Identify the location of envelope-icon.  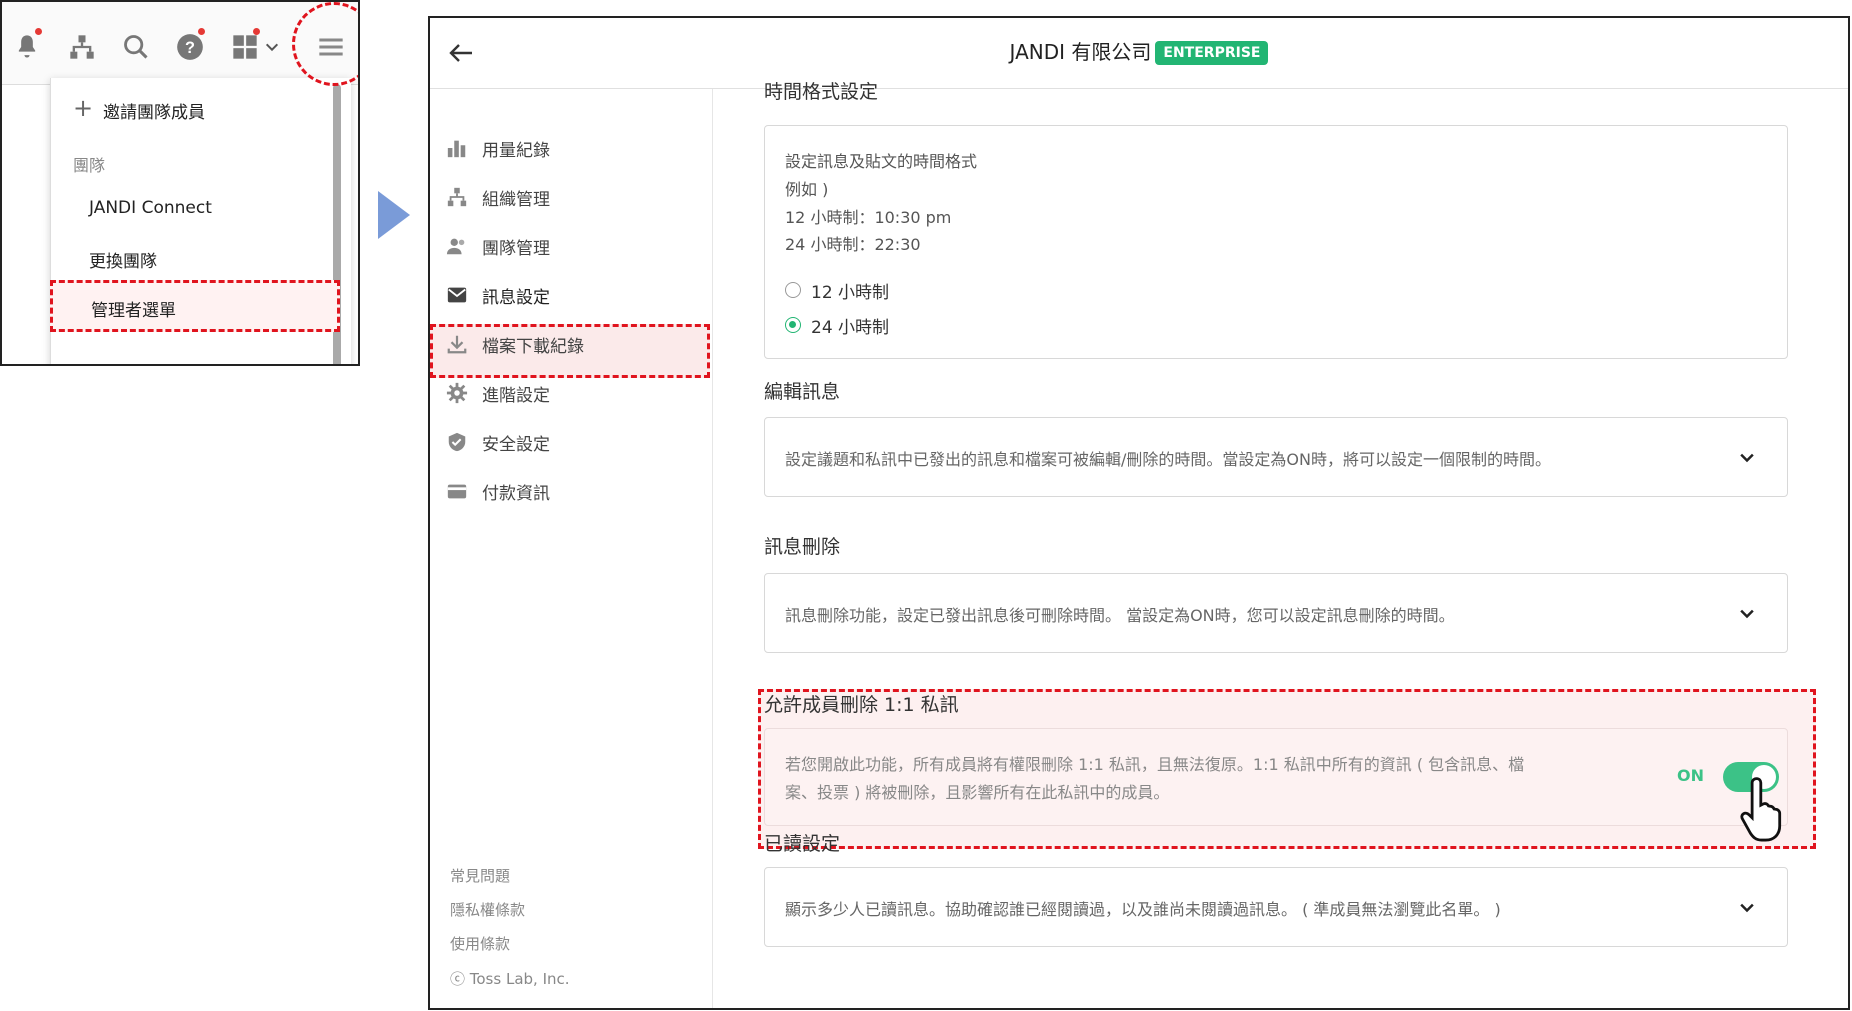
(457, 295).